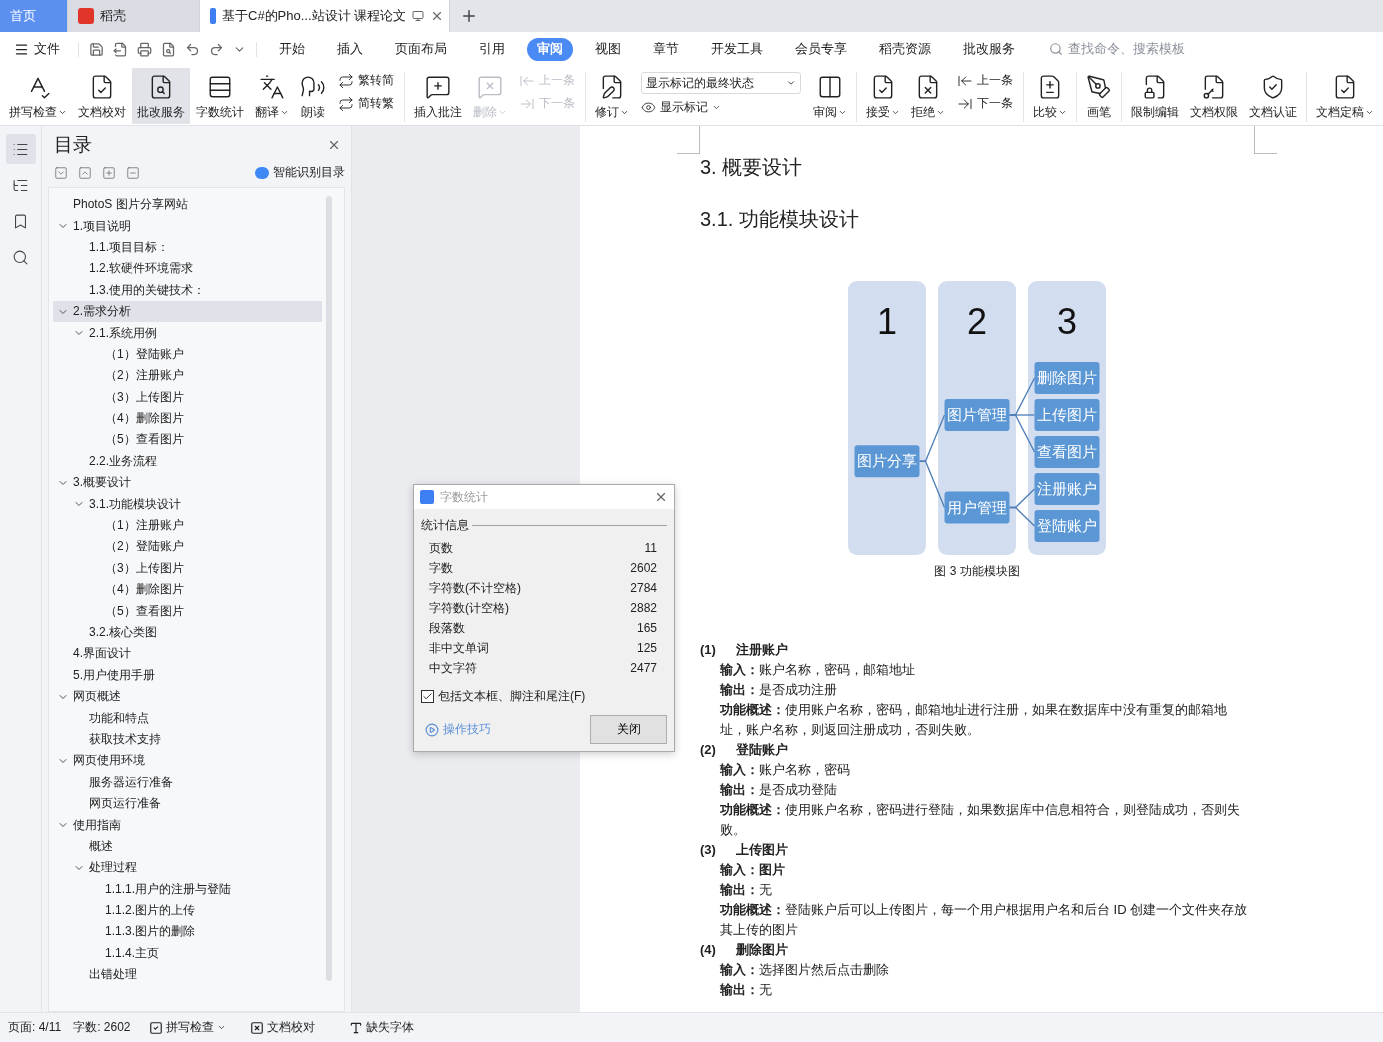 The width and height of the screenshot is (1383, 1042). I want to click on outline-item: （2）登陆账户, so click(187, 547).